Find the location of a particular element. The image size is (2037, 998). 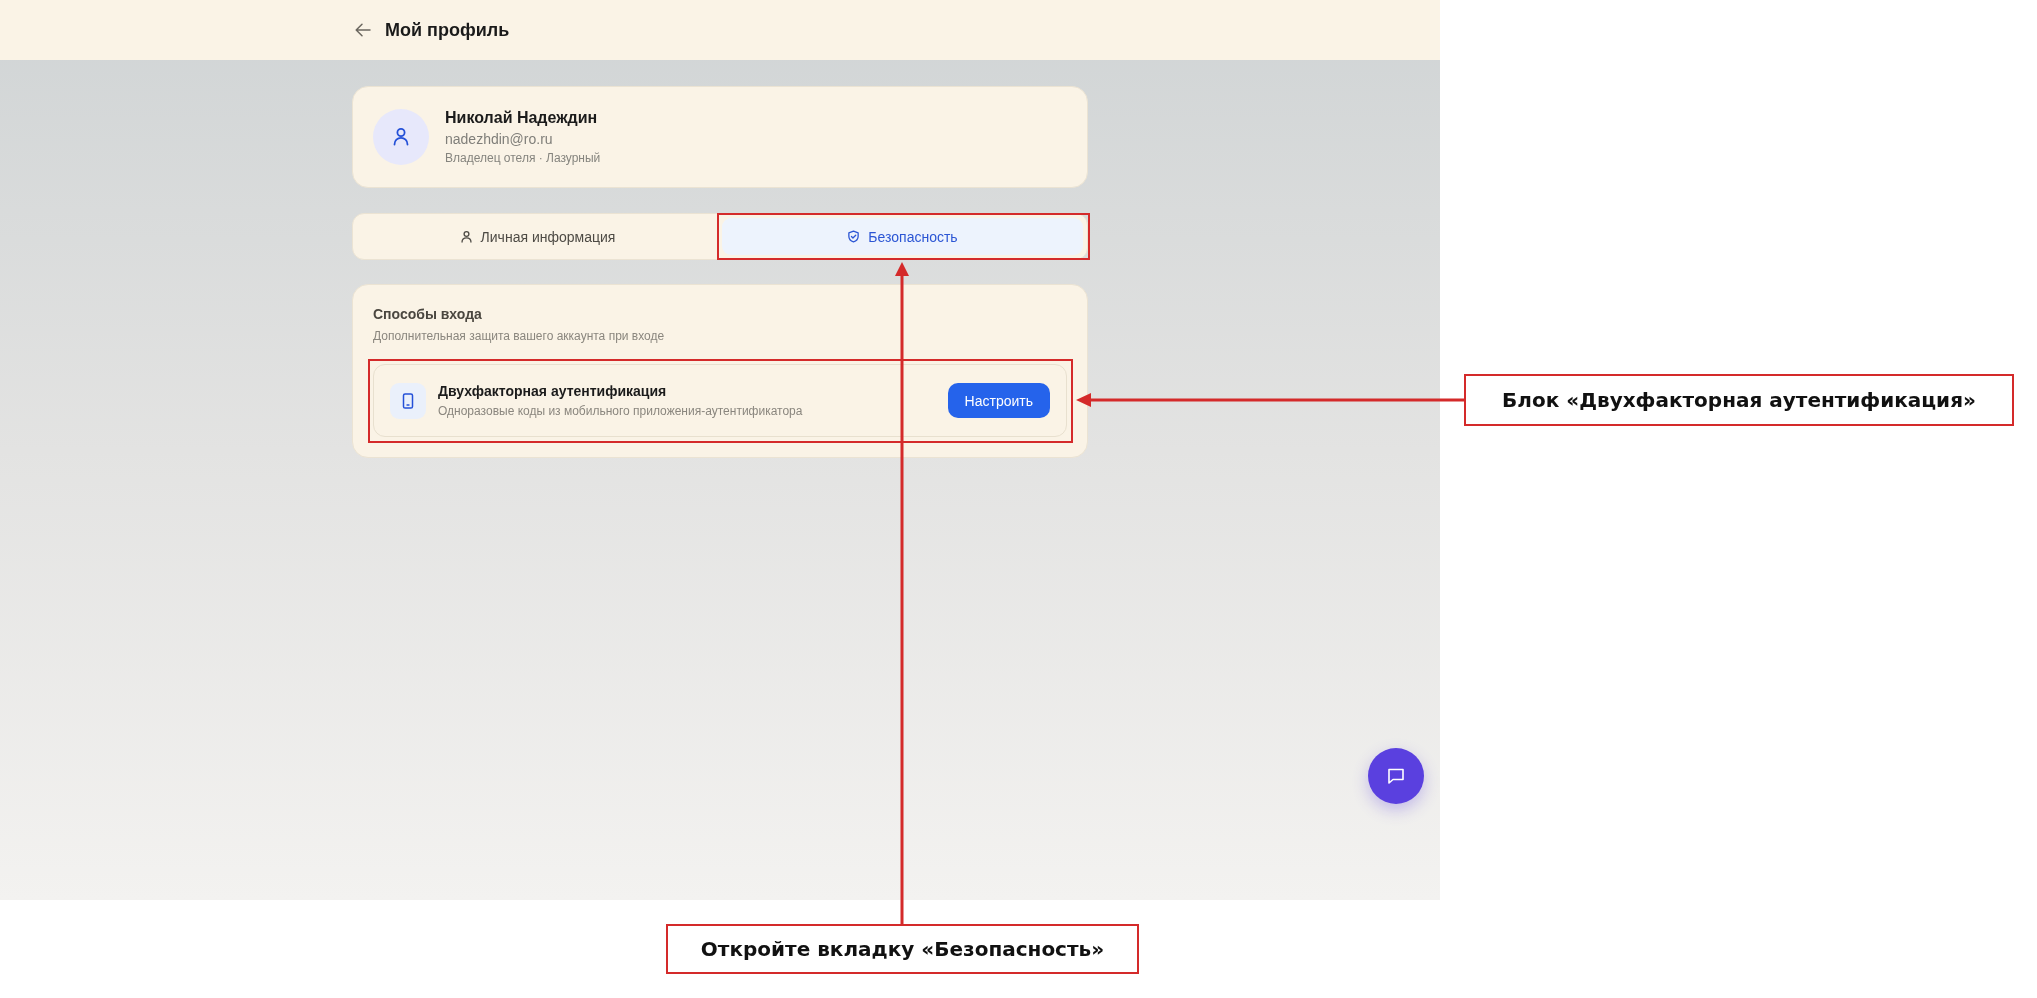

phone-icon is located at coordinates (408, 400).